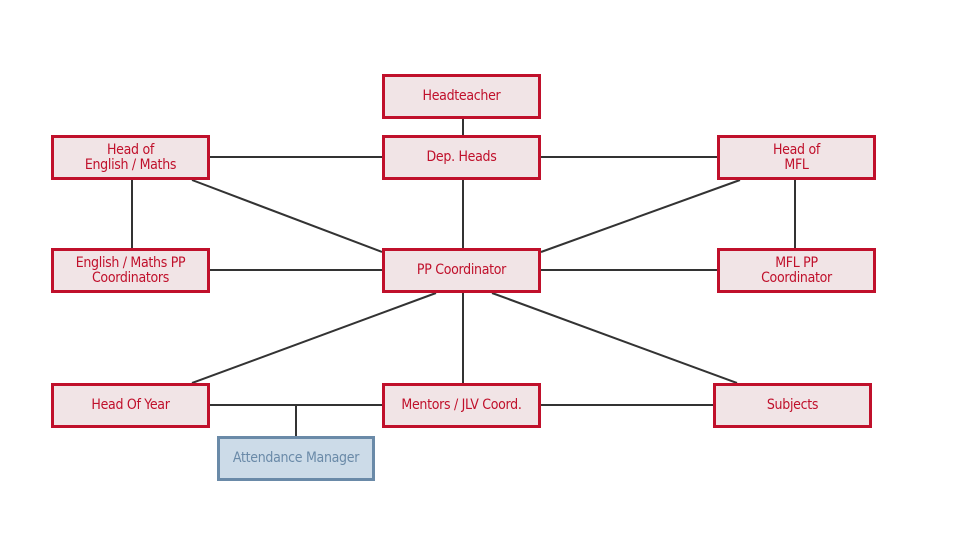 The width and height of the screenshot is (960, 540). I want to click on connector-pp-coordinator-head-of-year, so click(314, 338).